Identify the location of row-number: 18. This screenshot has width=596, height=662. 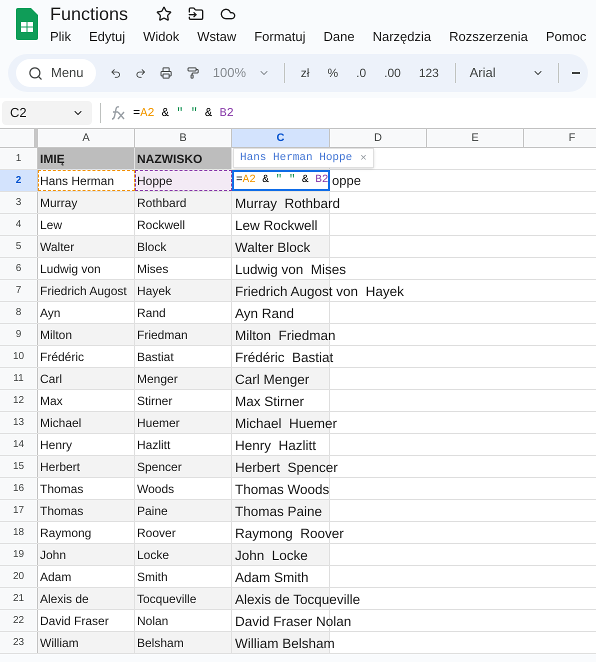
(19, 532).